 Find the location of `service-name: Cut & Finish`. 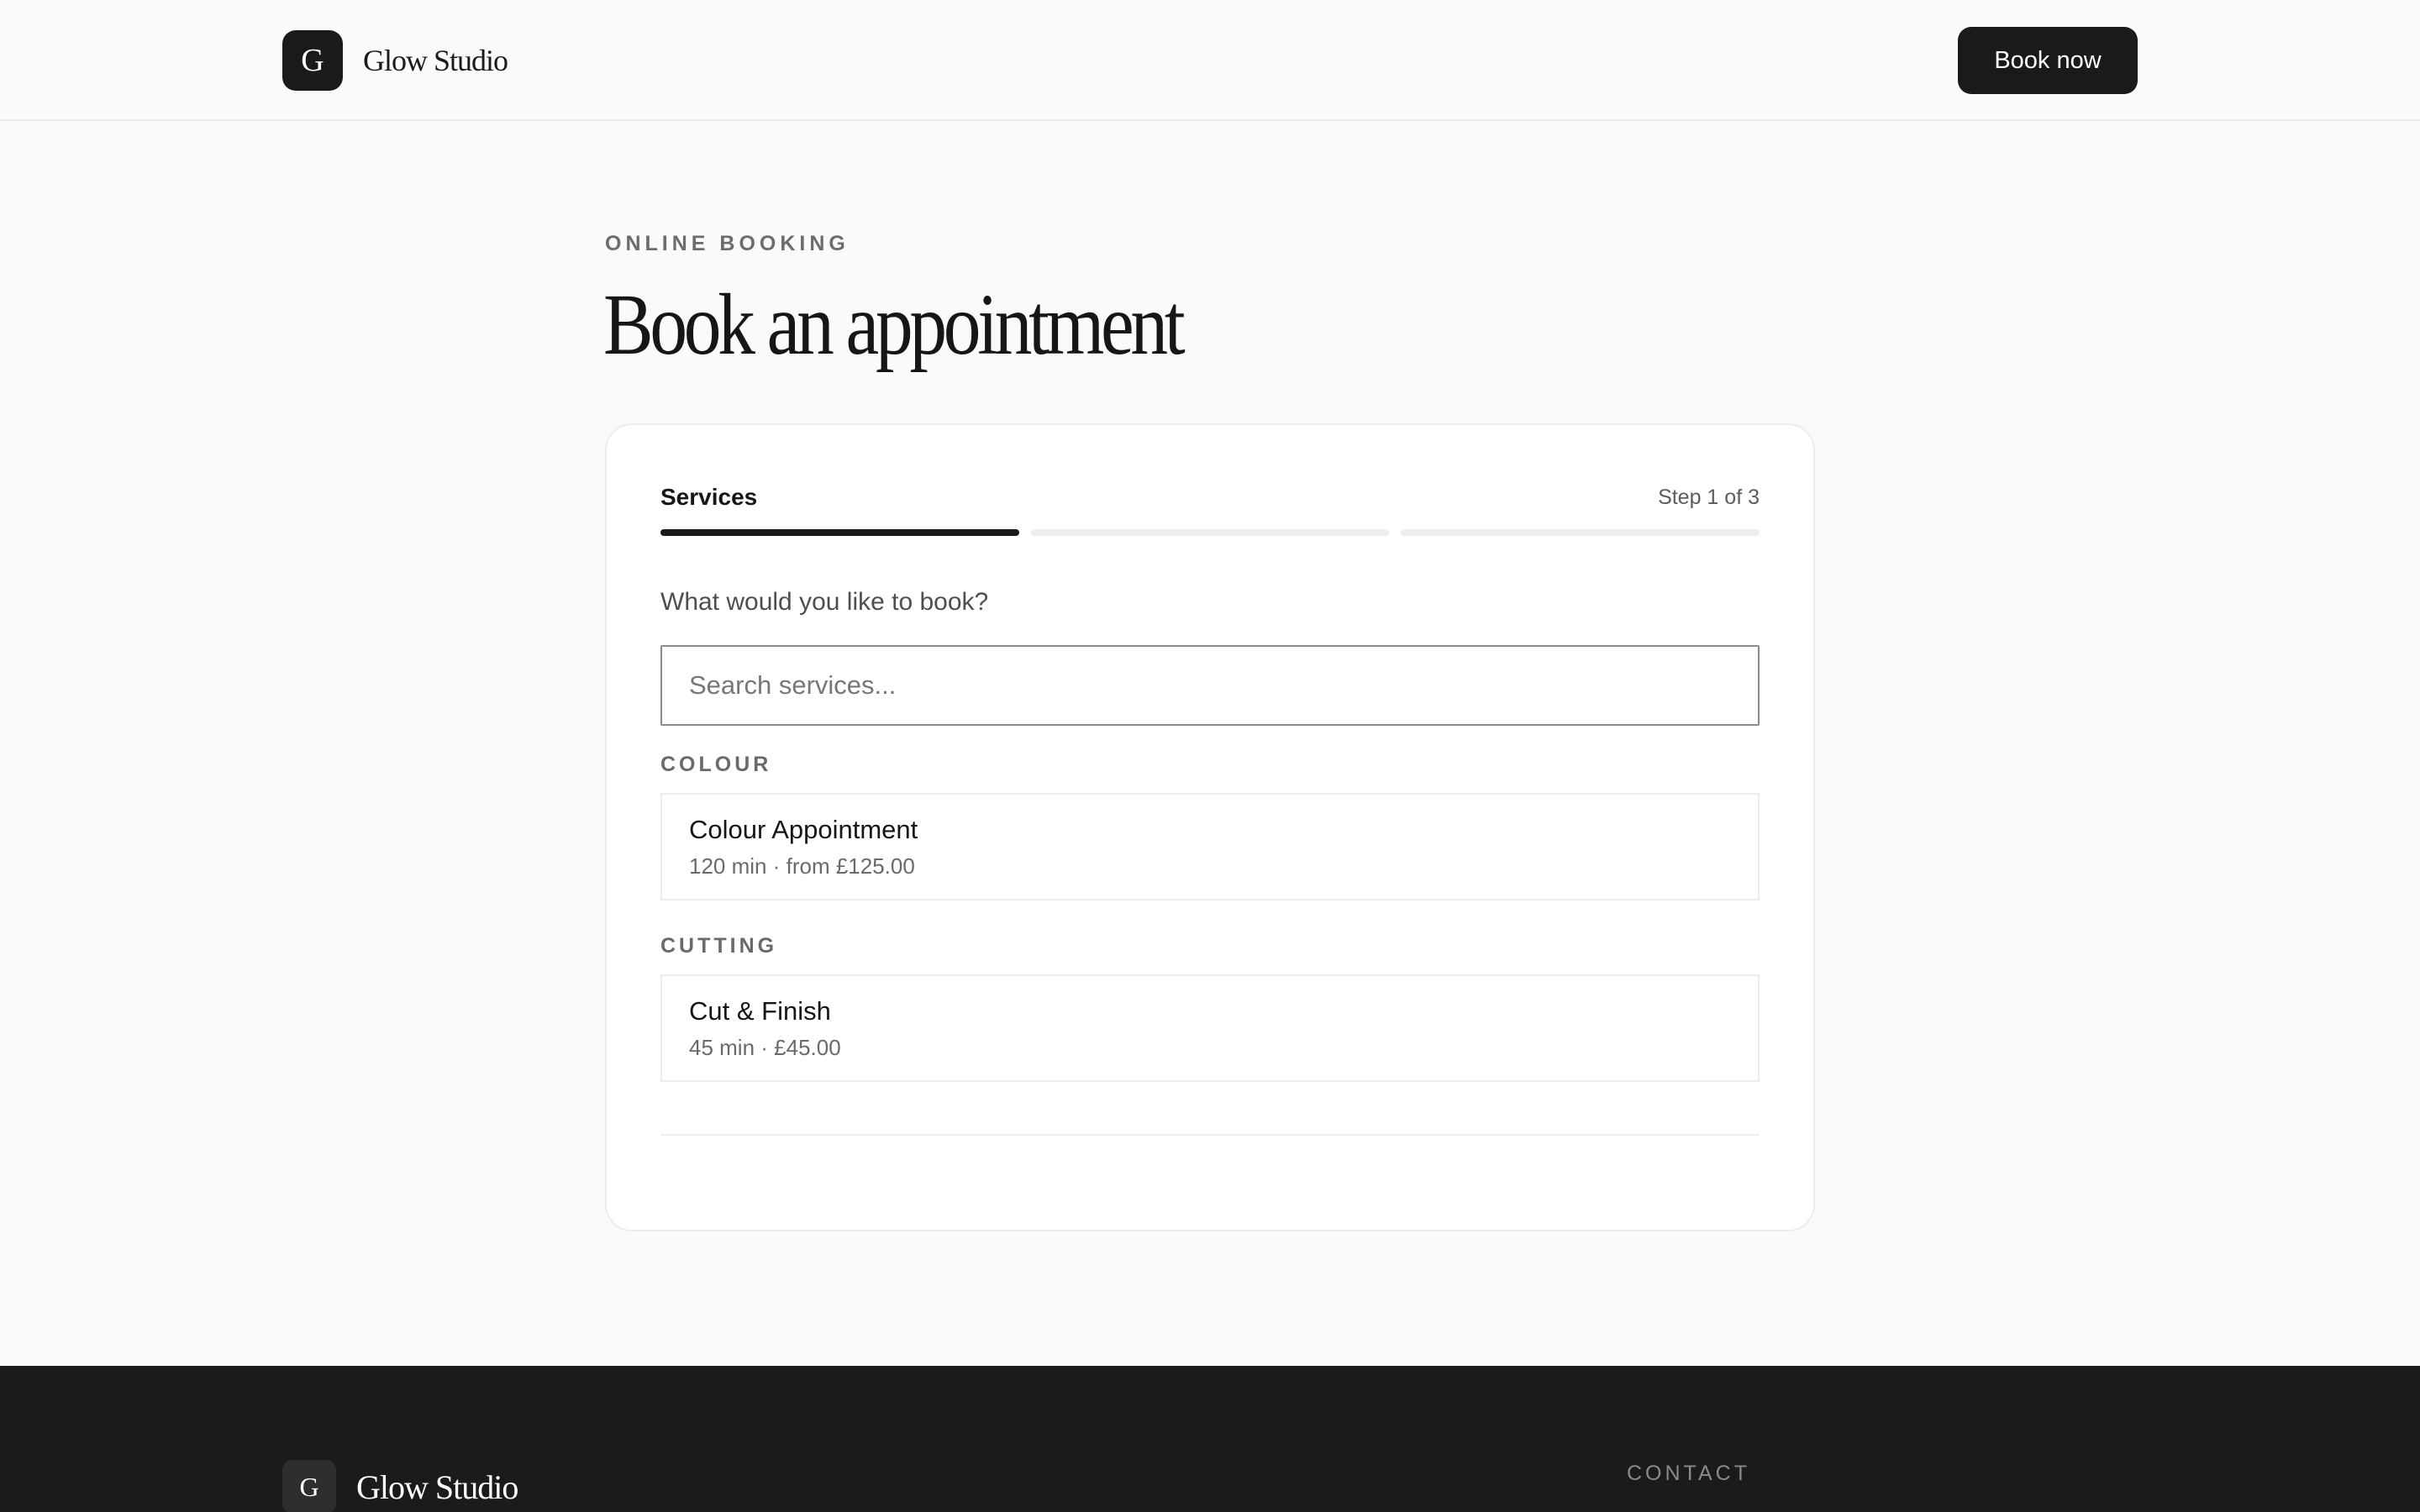

service-name: Cut & Finish is located at coordinates (760, 1011).